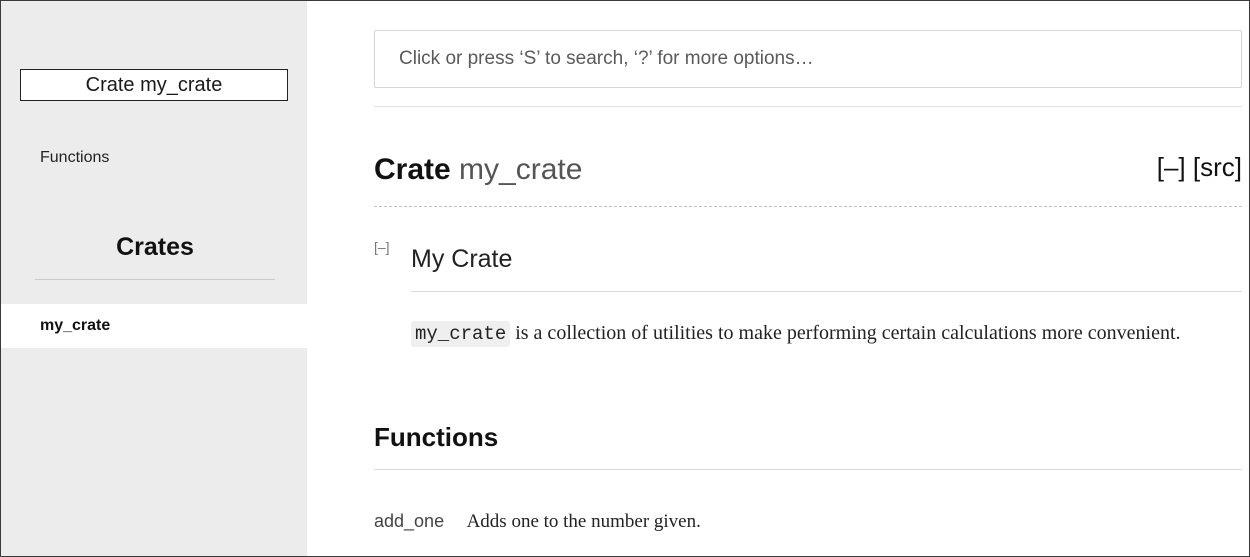 Image resolution: width=1250 pixels, height=557 pixels. I want to click on function-description: Adds one to the number given., so click(583, 521).